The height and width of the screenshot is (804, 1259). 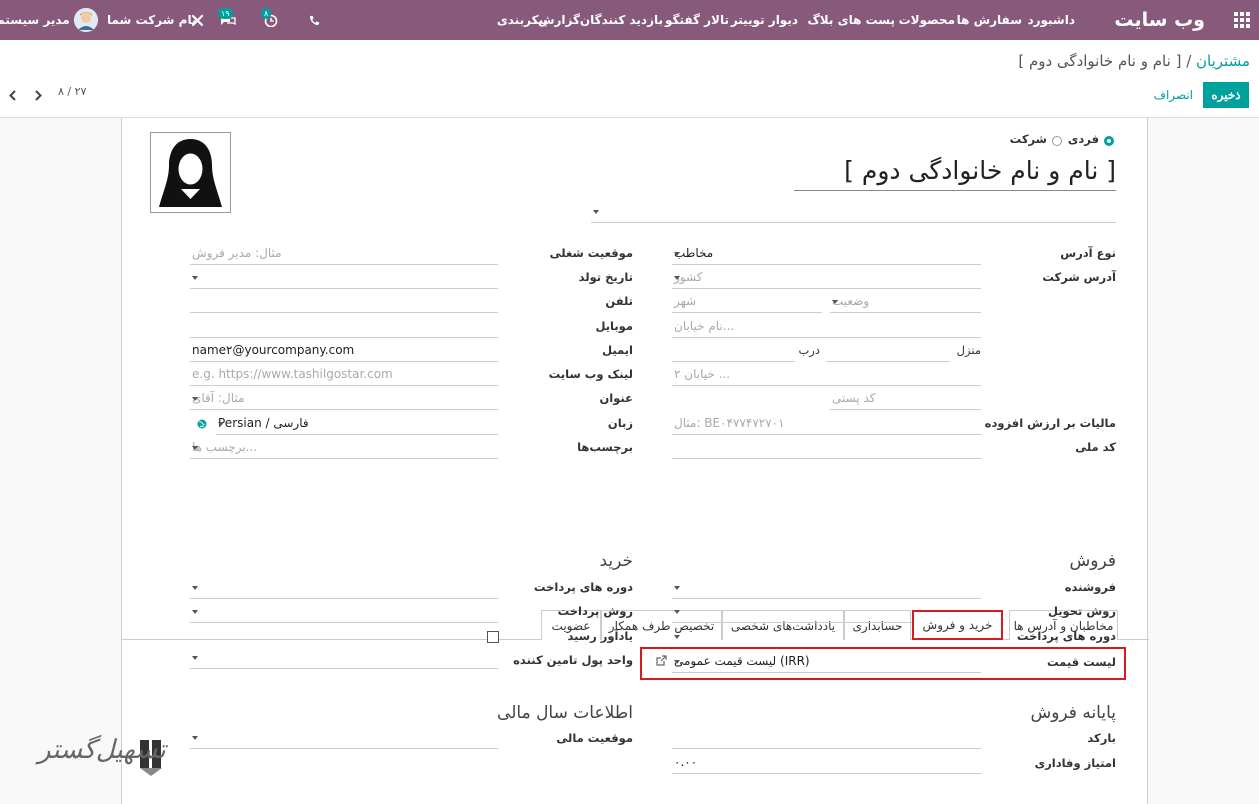 What do you see at coordinates (344, 302) in the screenshot?
I see `phone-input` at bounding box center [344, 302].